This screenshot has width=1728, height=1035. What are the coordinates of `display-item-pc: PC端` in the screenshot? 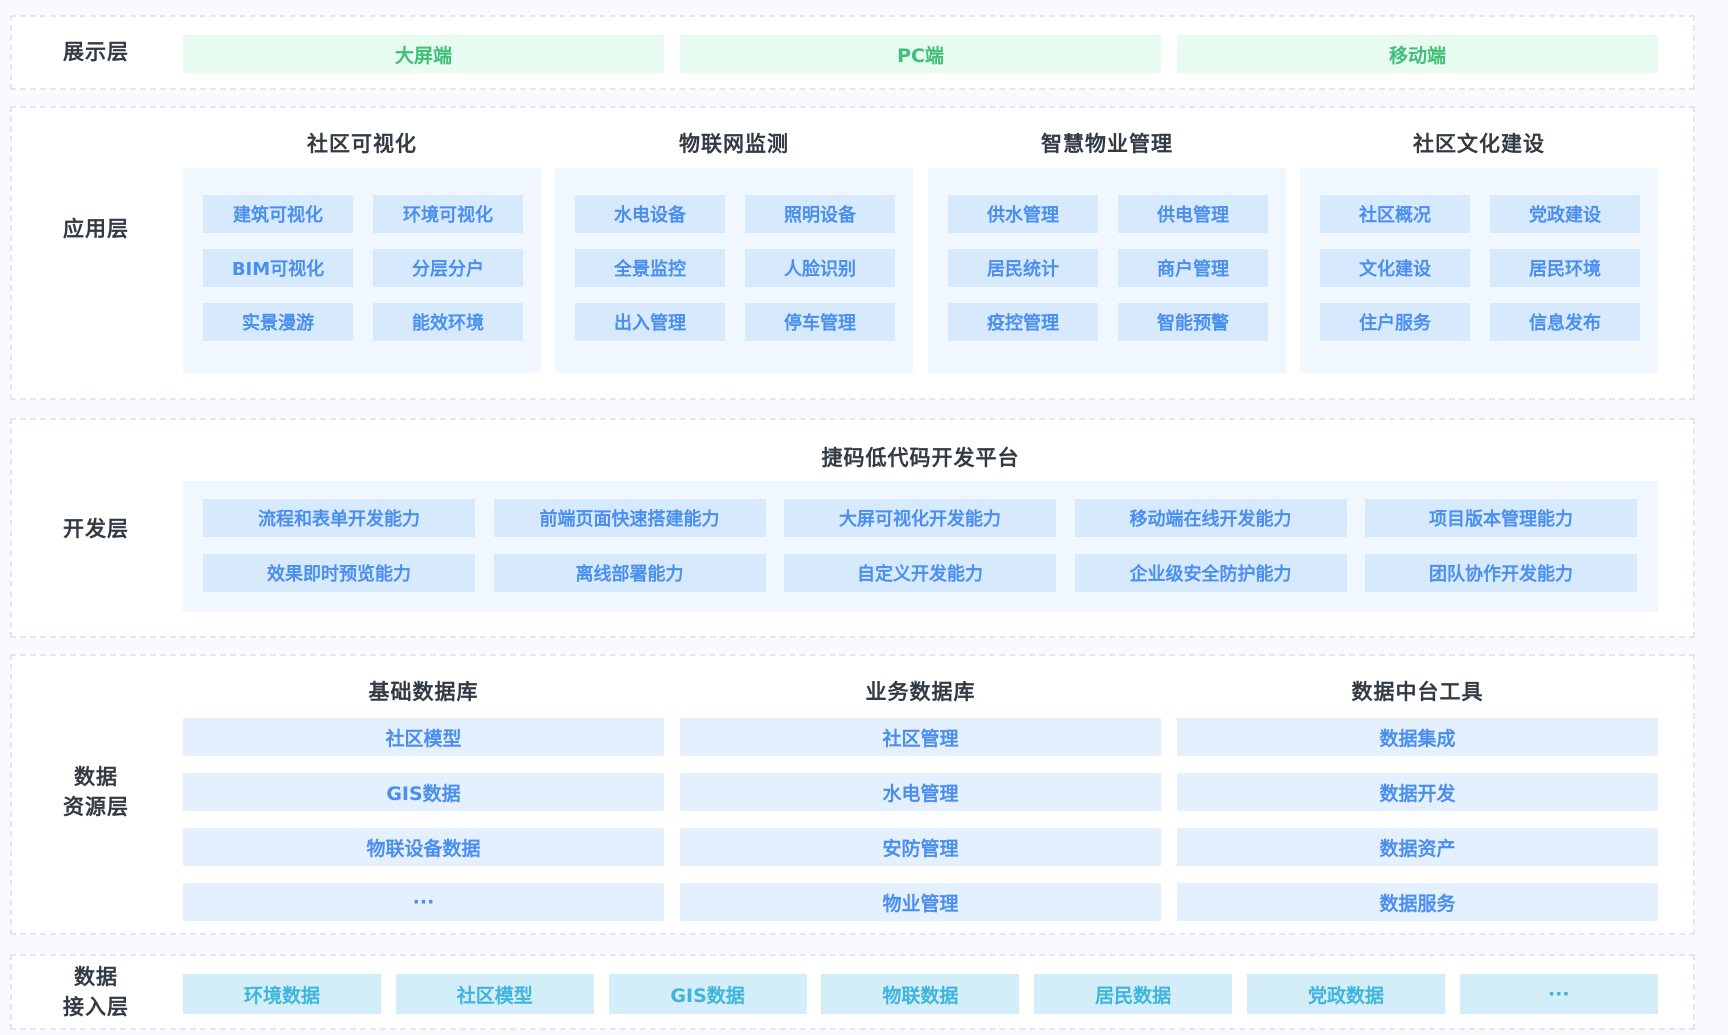 It's located at (920, 54).